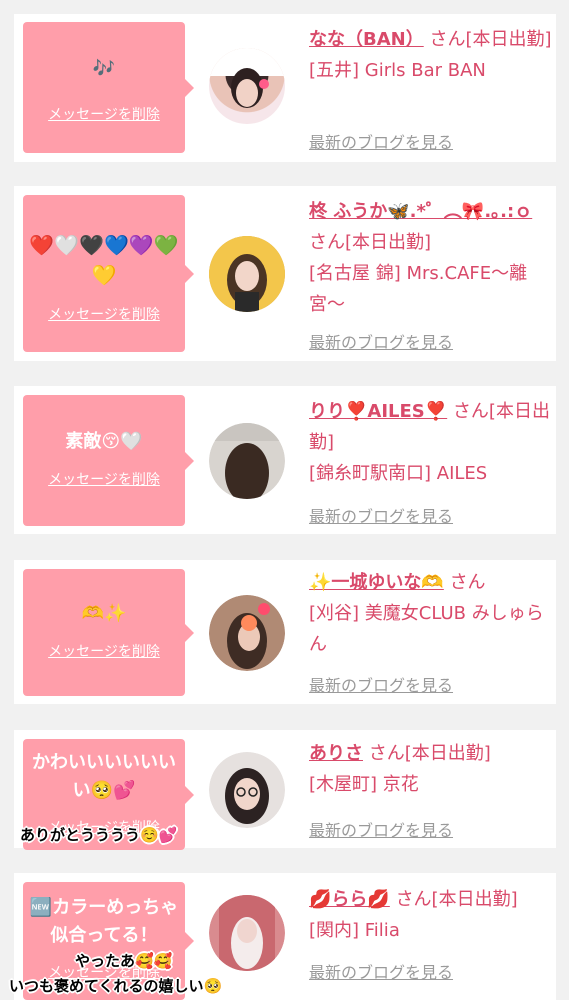 This screenshot has height=1000, width=569. What do you see at coordinates (104, 776) in the screenshot?
I see `message-text: かわいいいいいいい🥺💕` at bounding box center [104, 776].